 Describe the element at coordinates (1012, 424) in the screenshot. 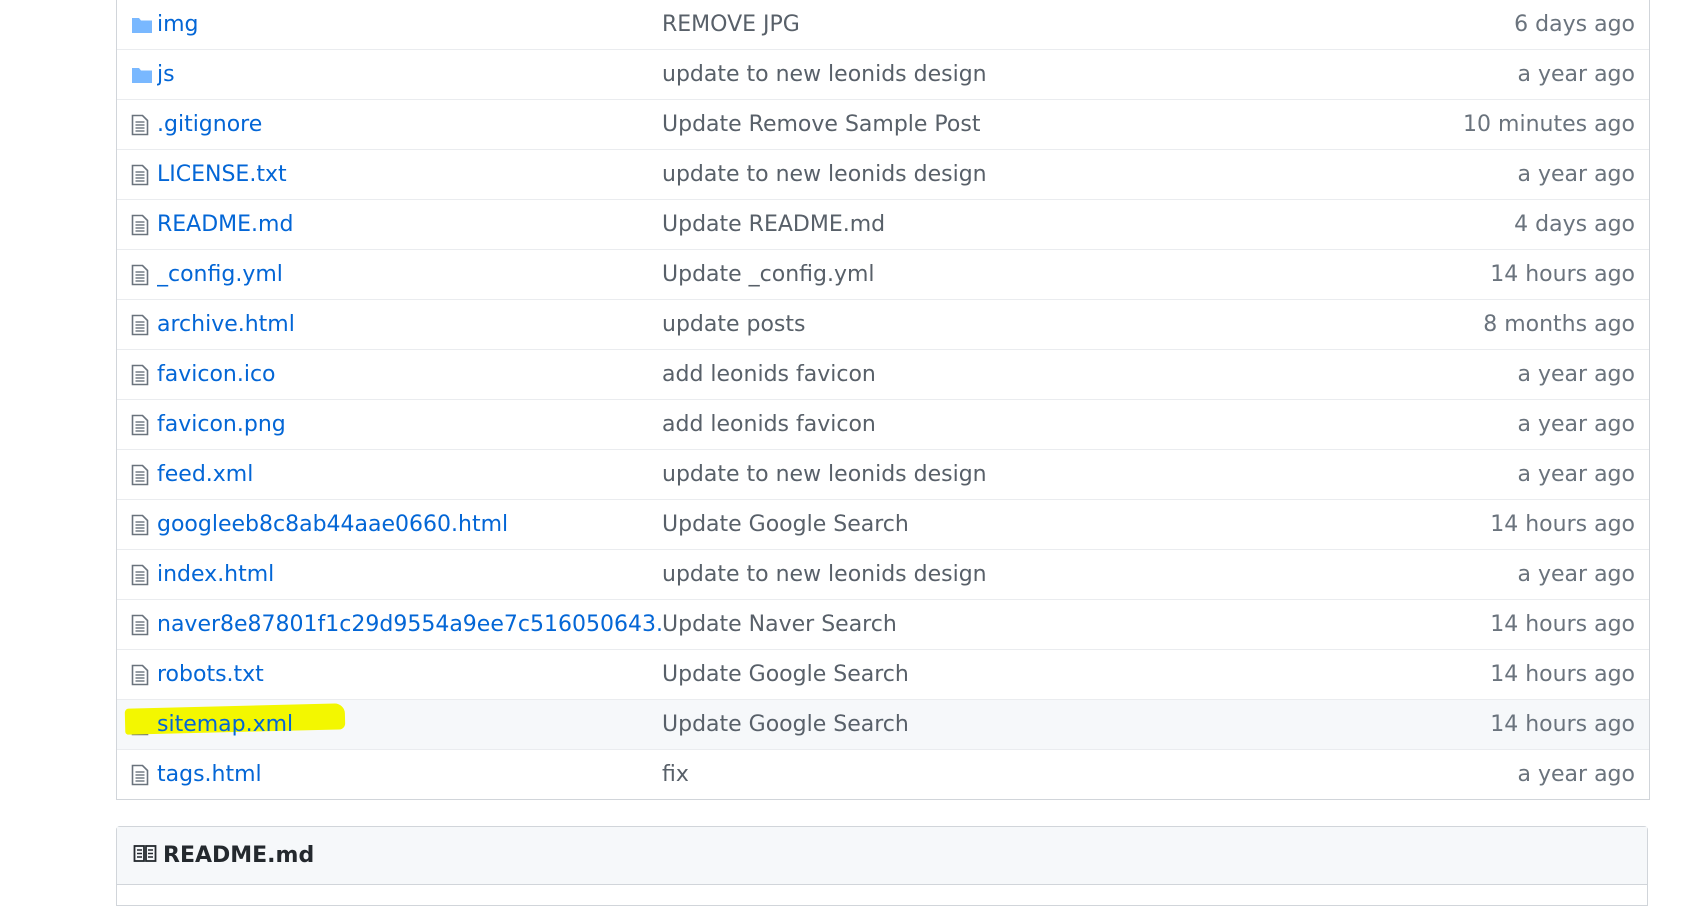

I see `commit-message-cell: add leonids favicon` at that location.